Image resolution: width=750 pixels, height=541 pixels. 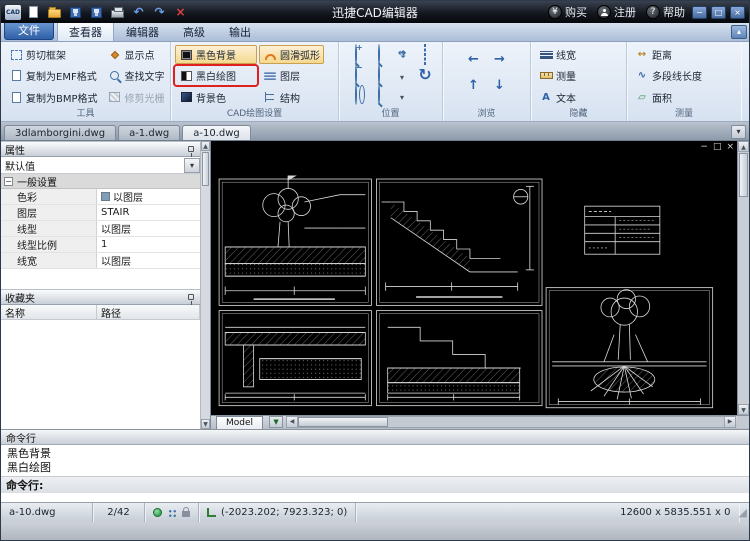 What do you see at coordinates (142, 31) in the screenshot?
I see `tab-editor: 编辑器` at bounding box center [142, 31].